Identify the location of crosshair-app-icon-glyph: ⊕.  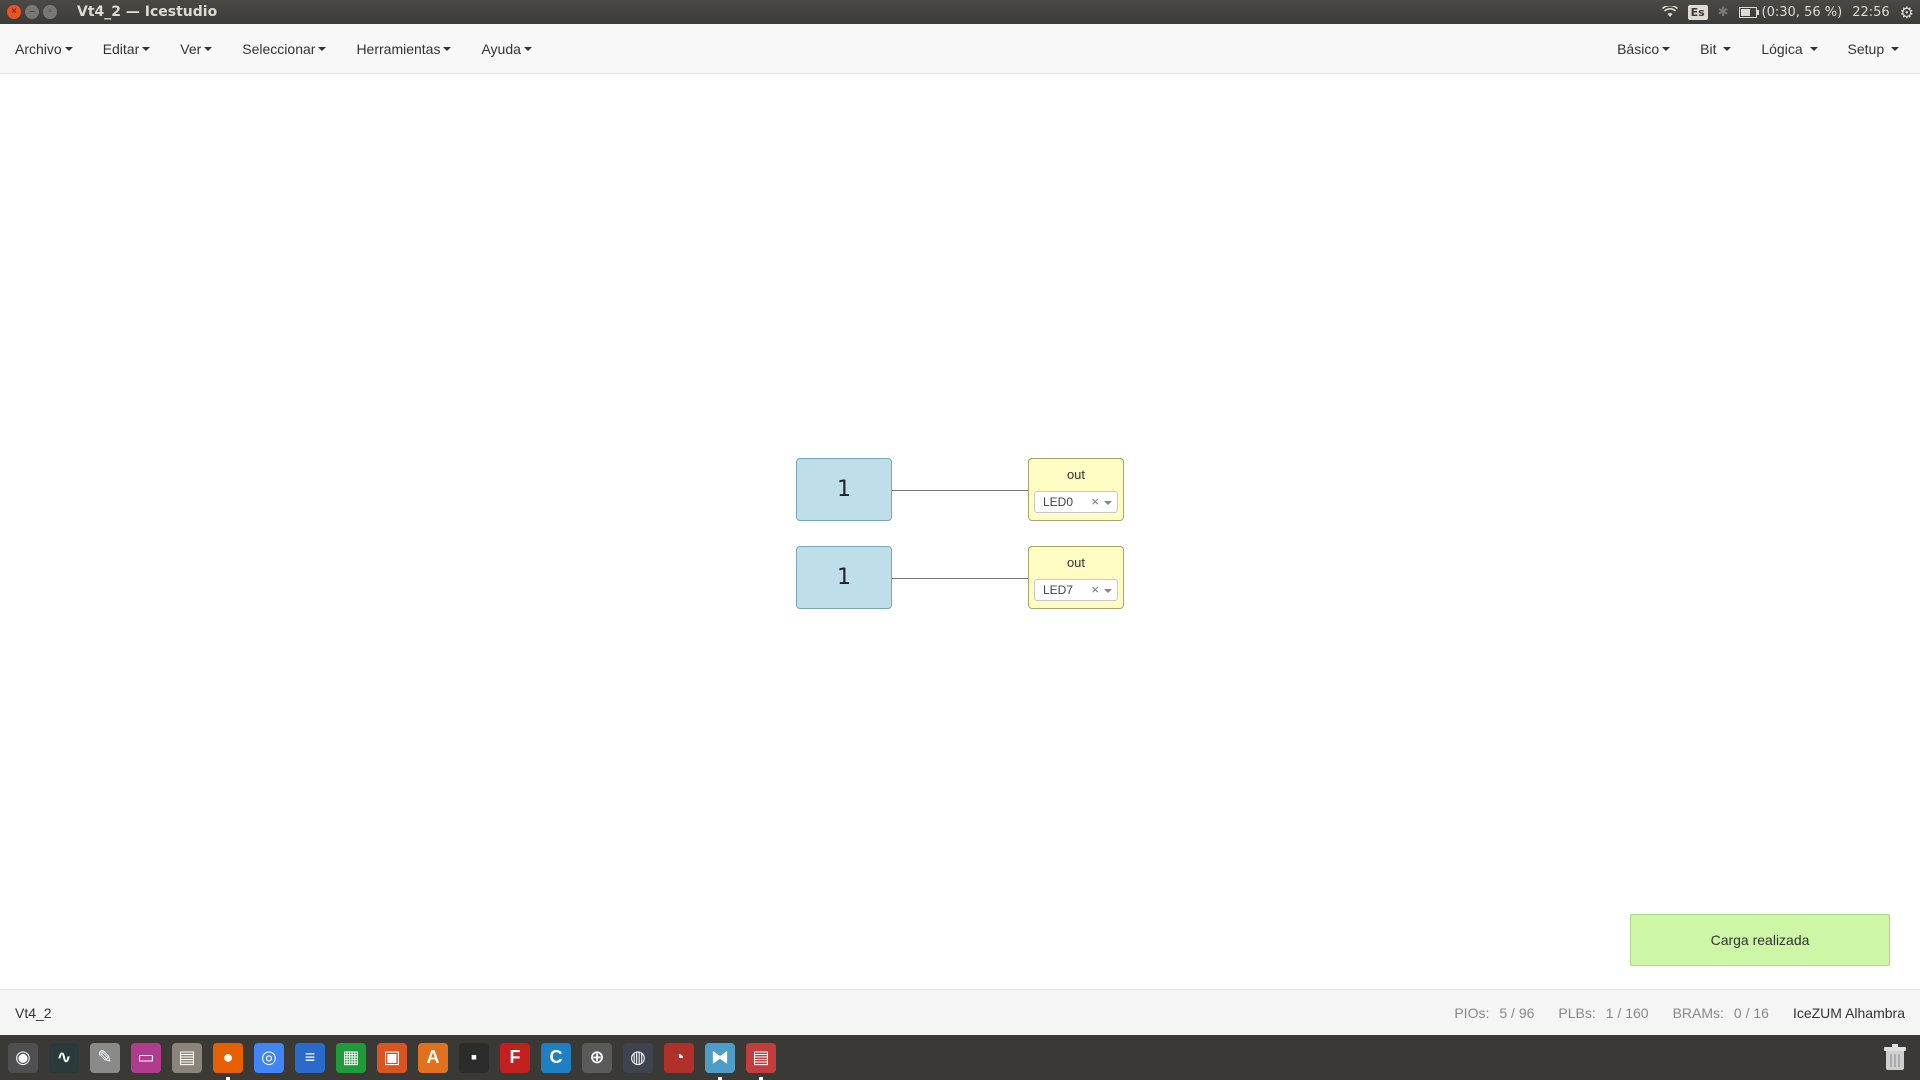
(597, 1057).